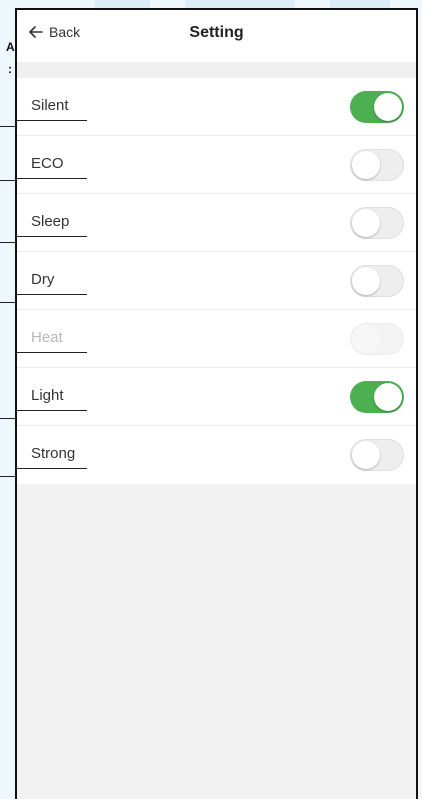 The image size is (422, 799). What do you see at coordinates (216, 32) in the screenshot?
I see `page-title: Setting` at bounding box center [216, 32].